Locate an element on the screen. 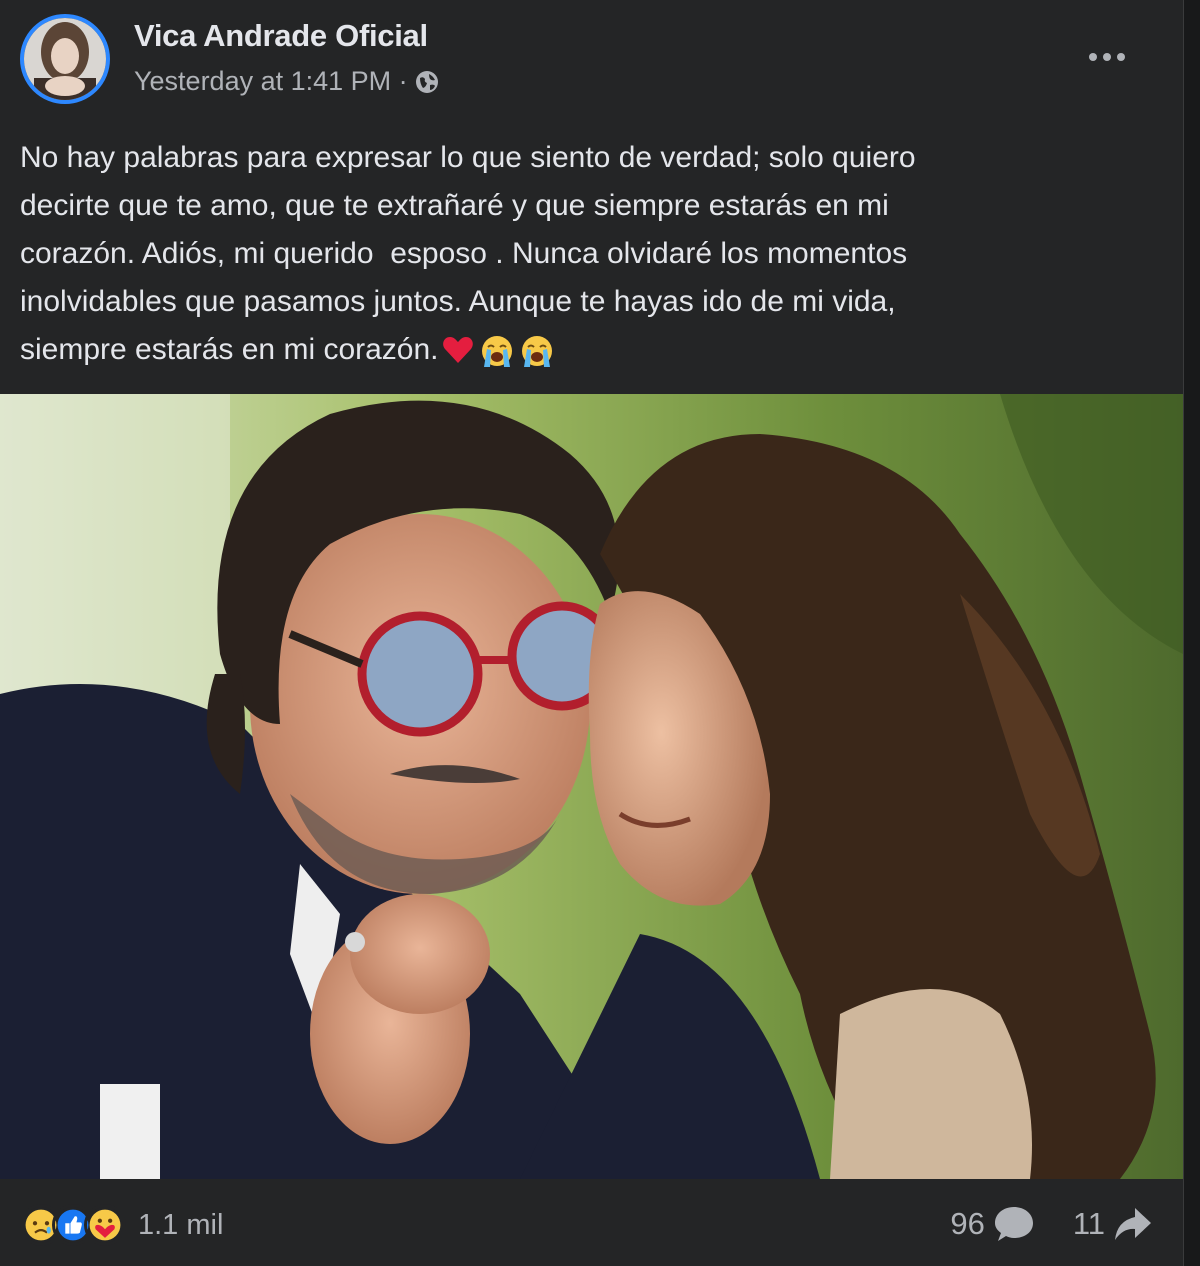 The width and height of the screenshot is (1200, 1266). author-name: Vica Andrade Oficial is located at coordinates (281, 36).